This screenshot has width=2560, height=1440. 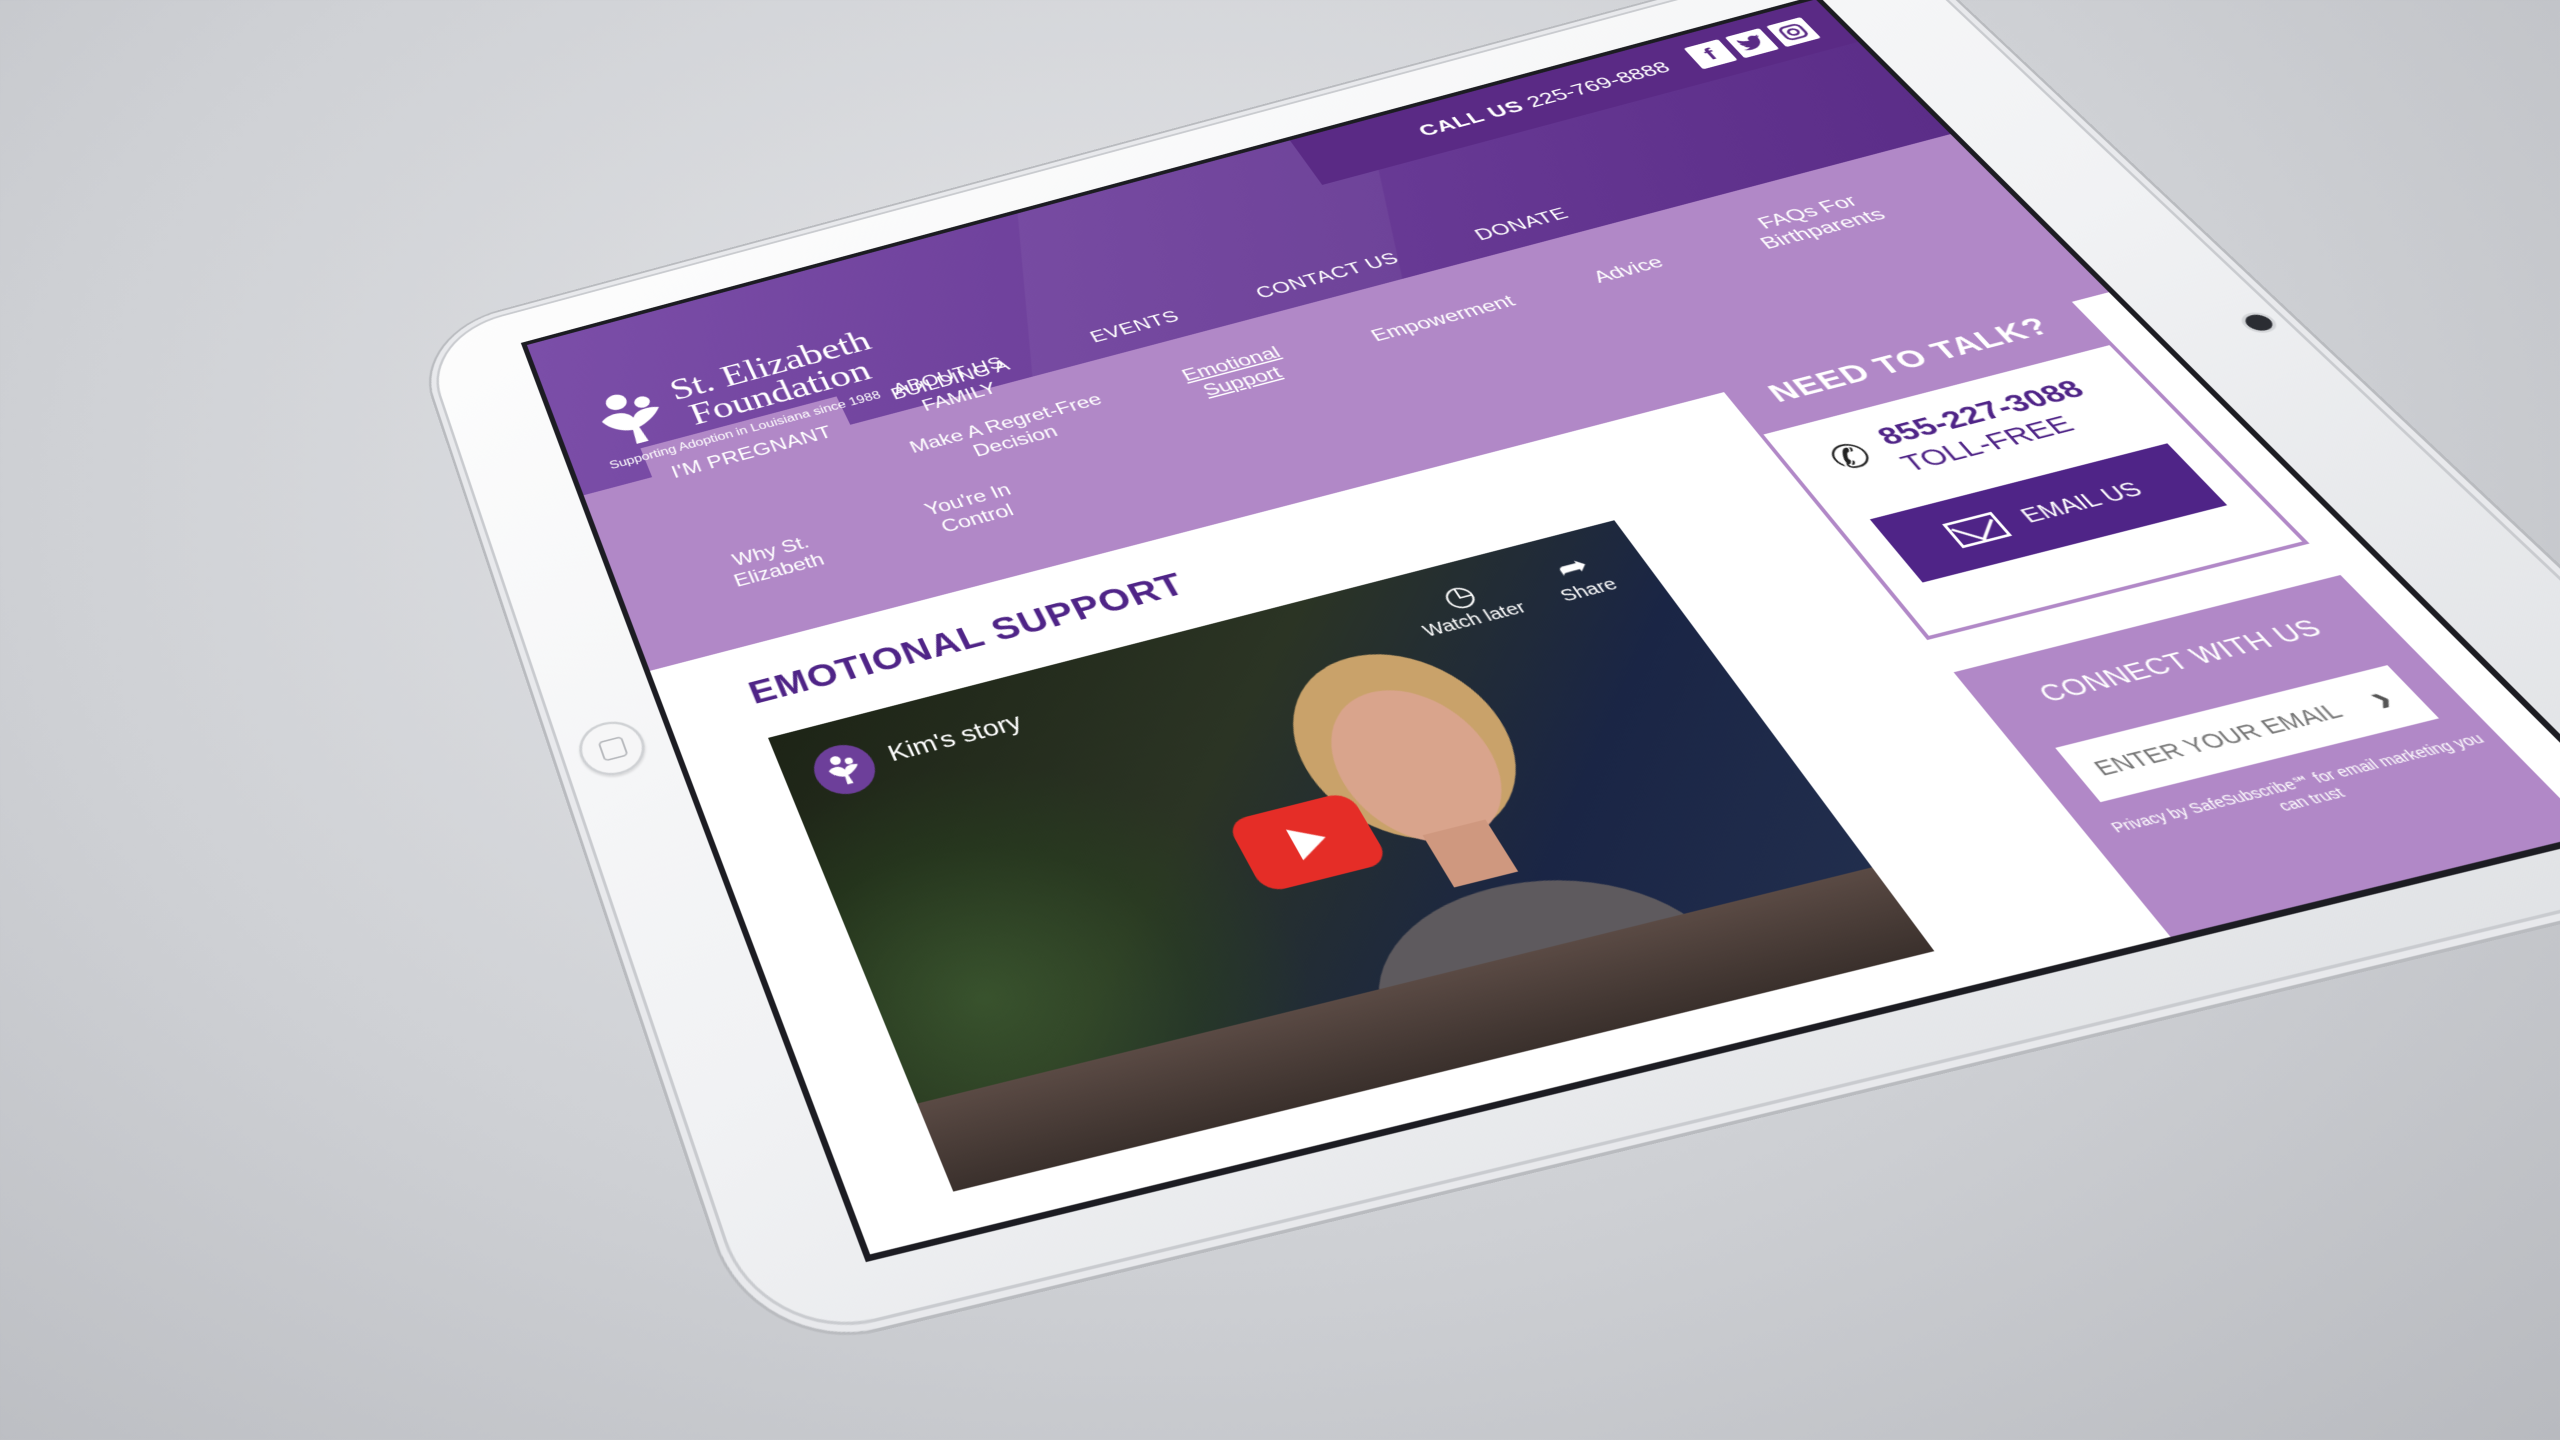 I want to click on sublink-empowerment: Empowerment, so click(x=1443, y=318).